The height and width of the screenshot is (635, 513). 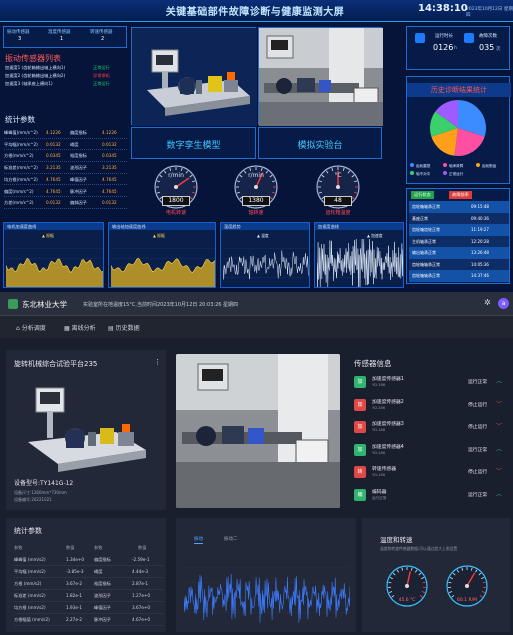 I want to click on sensor-item: 加加速度传感器2 YD-186 停止运行 ﹀, so click(x=429, y=407).